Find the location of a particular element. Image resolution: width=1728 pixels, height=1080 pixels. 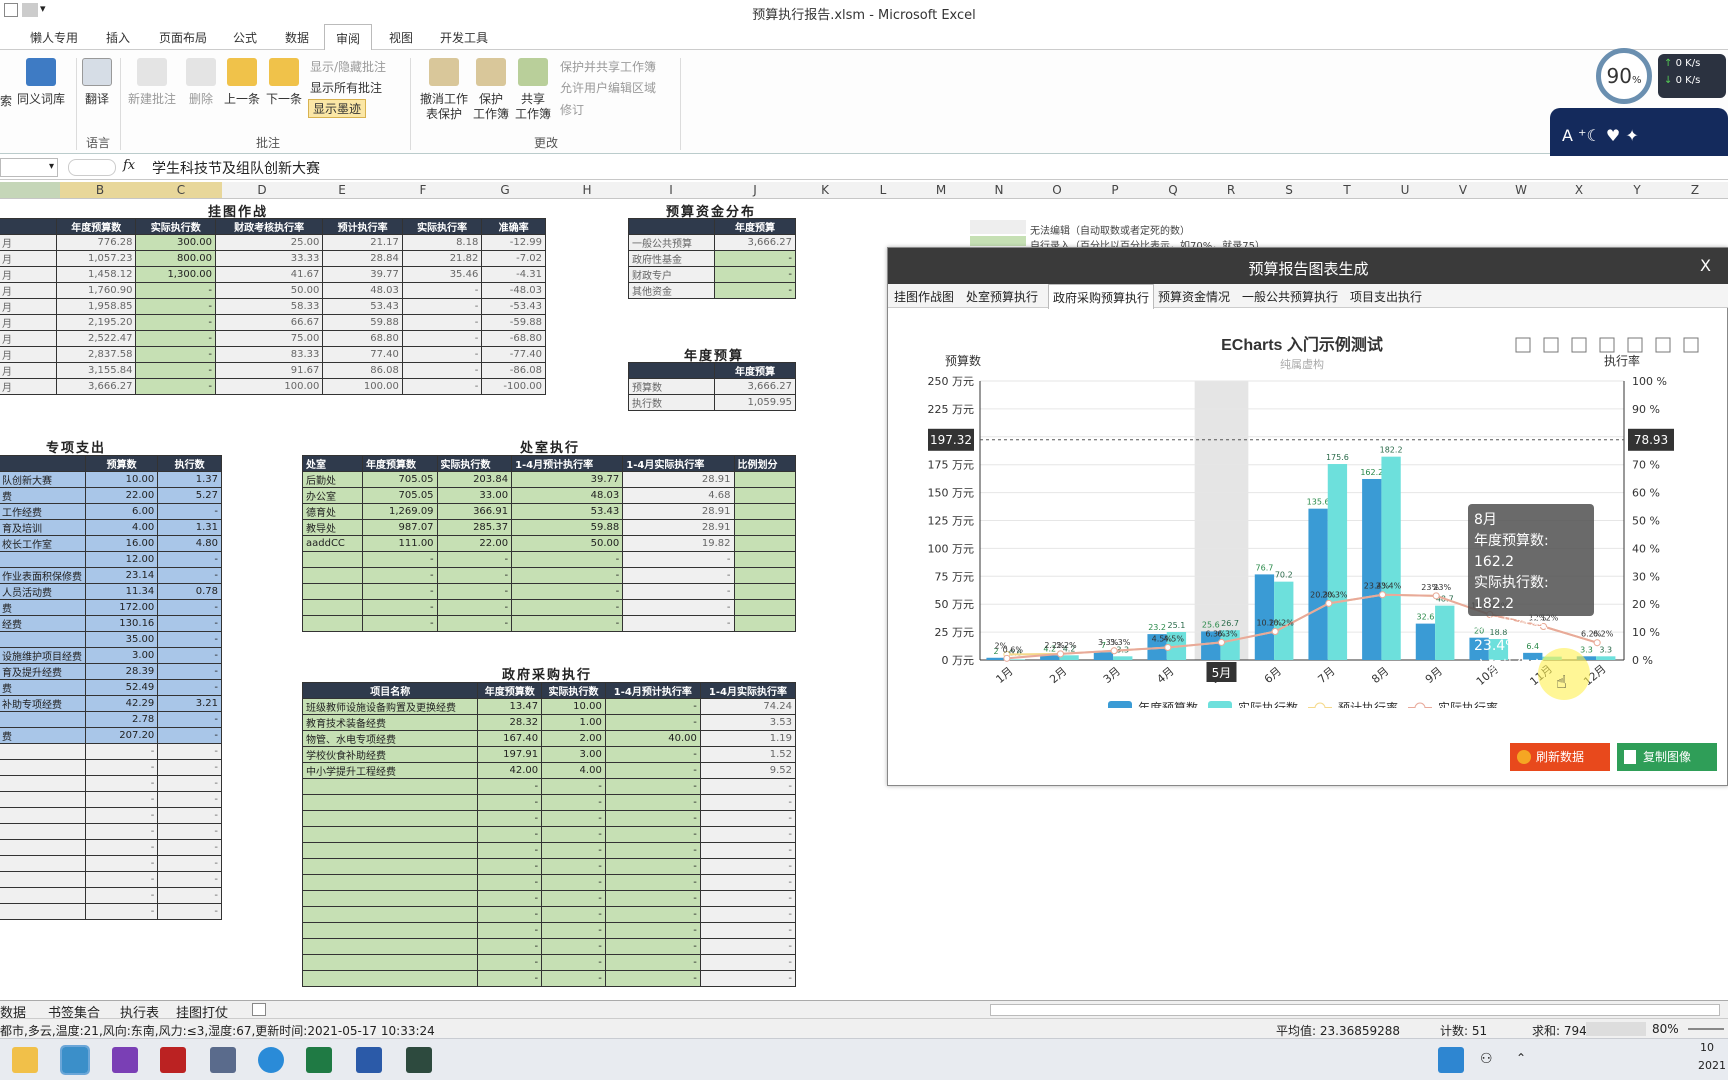

dtab-0: 挂图作战图 is located at coordinates (924, 296).